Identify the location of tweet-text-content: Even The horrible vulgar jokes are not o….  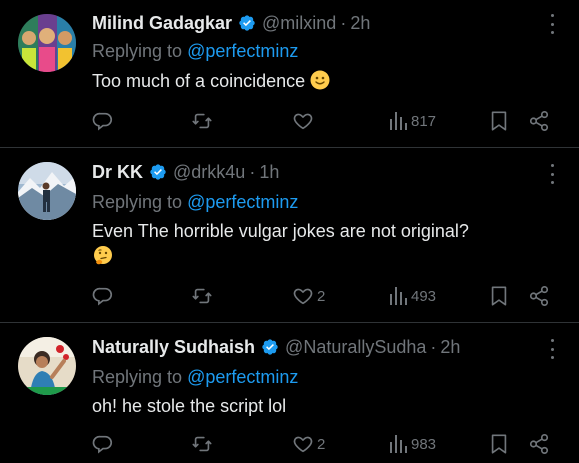
(280, 231).